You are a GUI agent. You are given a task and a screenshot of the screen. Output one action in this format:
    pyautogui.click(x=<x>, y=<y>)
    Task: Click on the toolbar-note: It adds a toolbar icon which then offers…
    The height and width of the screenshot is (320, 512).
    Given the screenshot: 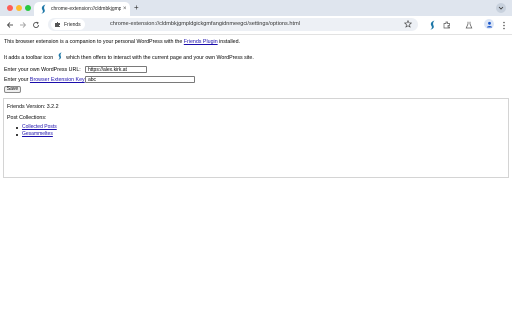 What is the action you would take?
    pyautogui.click(x=129, y=56)
    